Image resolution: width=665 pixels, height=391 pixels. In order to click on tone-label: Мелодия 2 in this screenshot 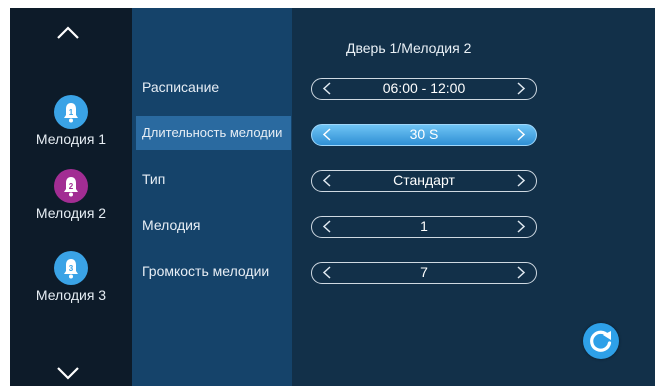, I will do `click(71, 213)`.